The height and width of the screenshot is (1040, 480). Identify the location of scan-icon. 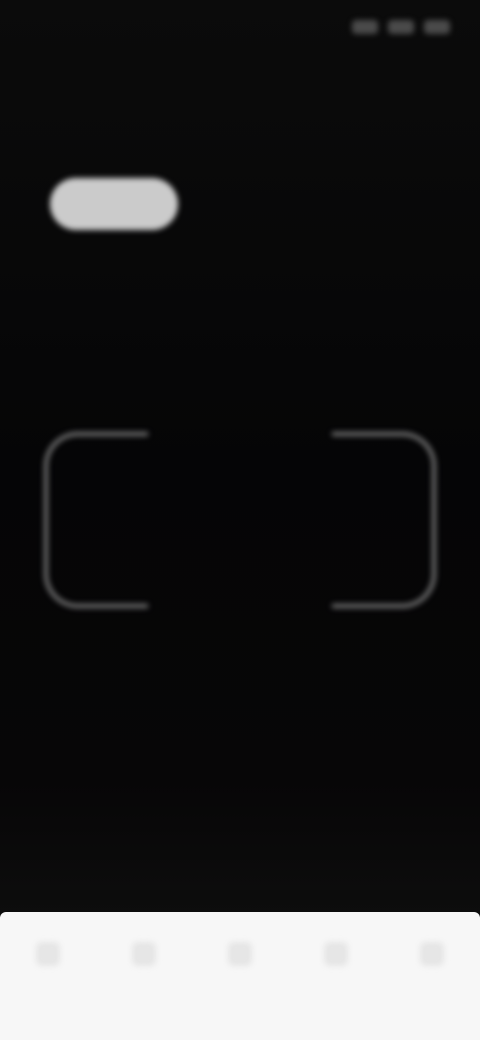
(240, 954).